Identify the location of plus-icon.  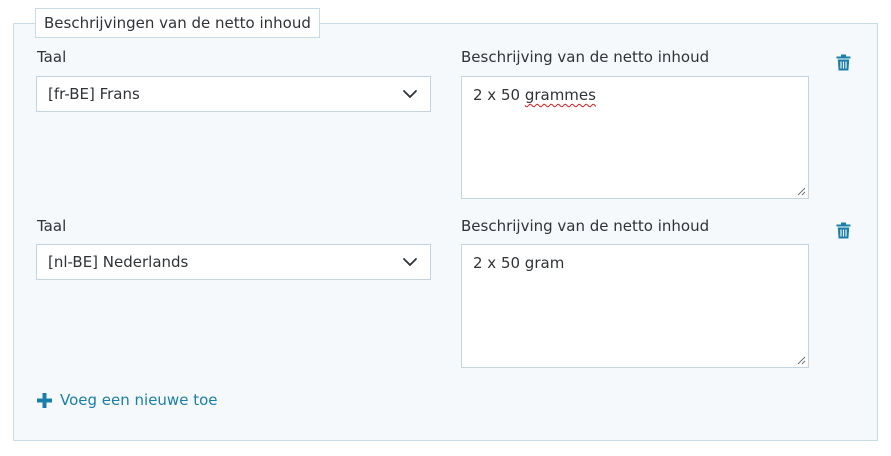
(44, 400).